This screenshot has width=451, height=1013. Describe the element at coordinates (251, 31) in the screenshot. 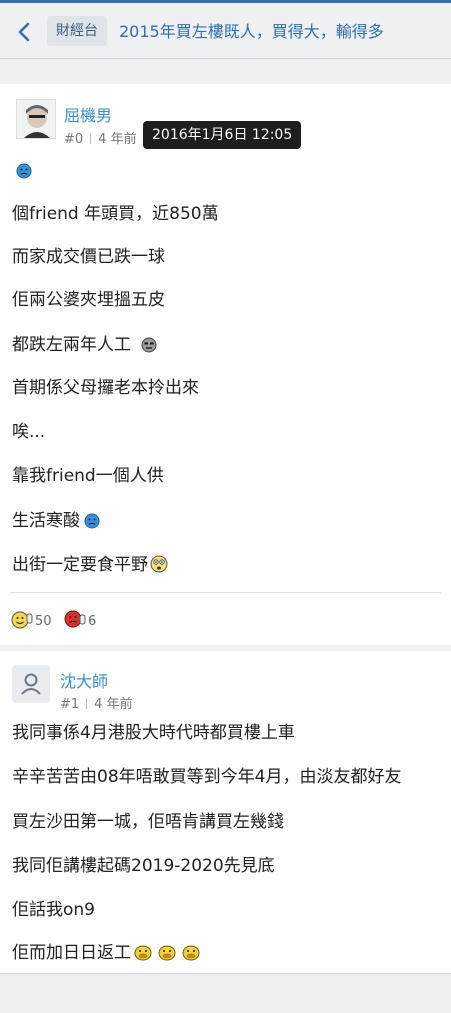

I see `thread-title: 2015年買左樓既人，買得大，輸得多` at that location.